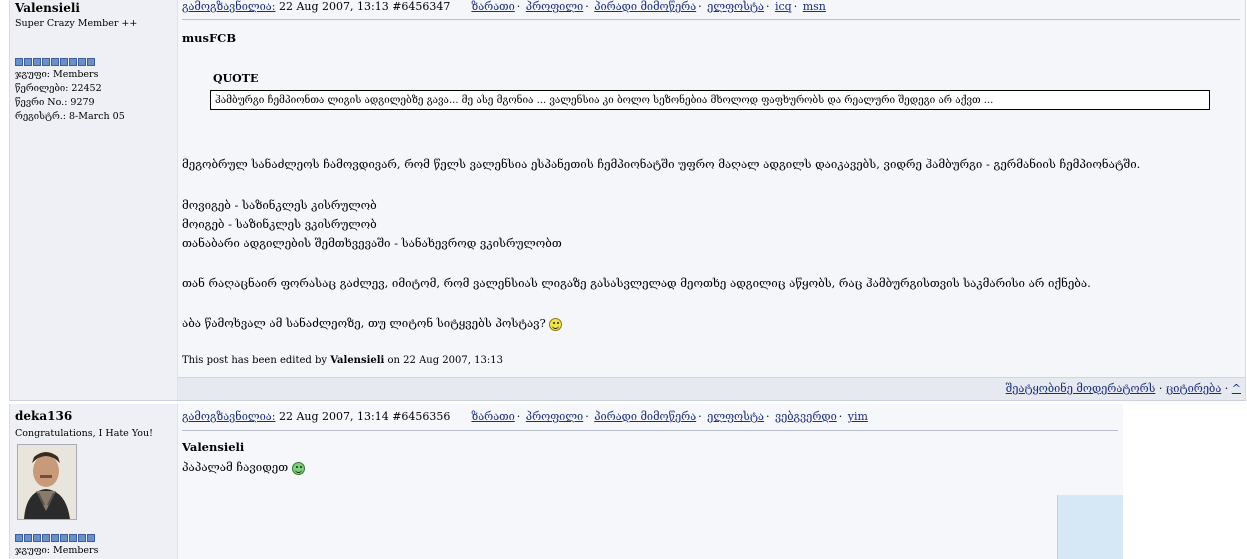 The image size is (1247, 559). Describe the element at coordinates (363, 6) in the screenshot. I see `posted-meta: 22 Aug 2007, 13:13 #6456347` at that location.